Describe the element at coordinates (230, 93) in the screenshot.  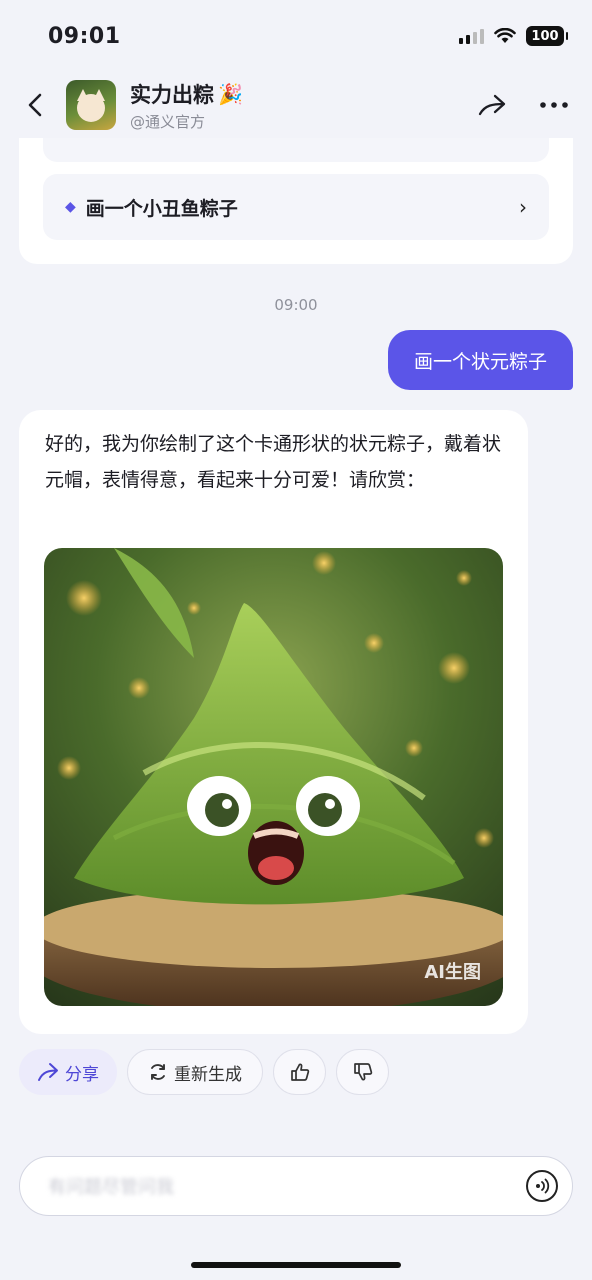
I see `party-popper-icon: 🎉` at that location.